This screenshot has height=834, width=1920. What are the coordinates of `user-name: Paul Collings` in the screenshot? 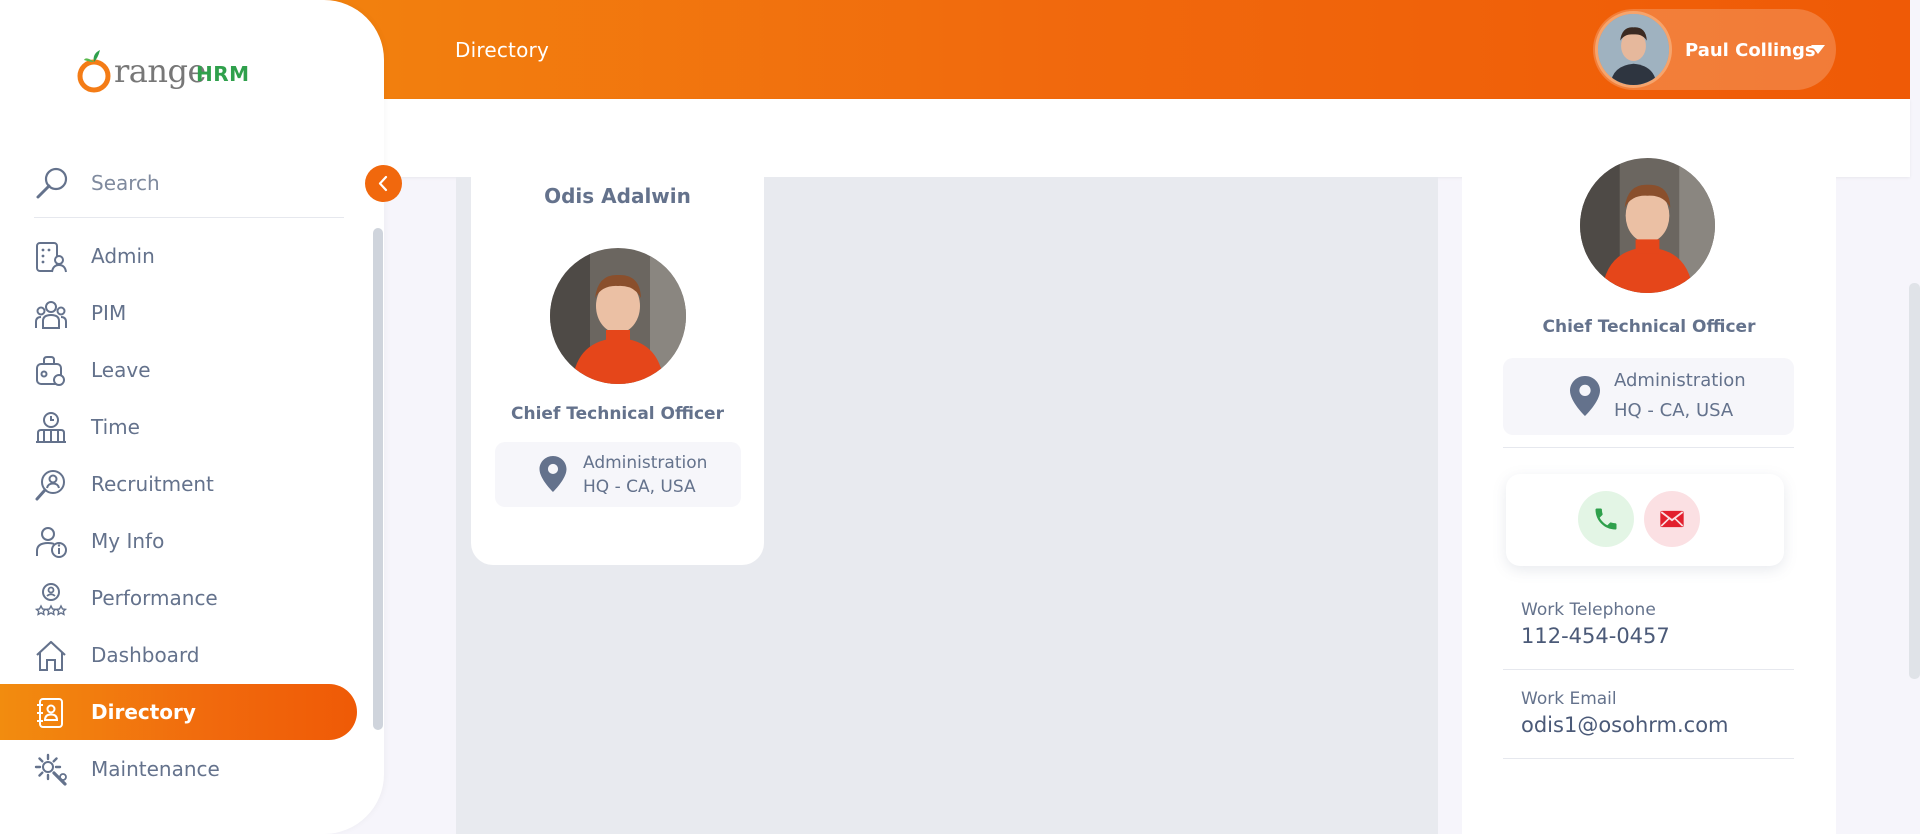 It's located at (1750, 50).